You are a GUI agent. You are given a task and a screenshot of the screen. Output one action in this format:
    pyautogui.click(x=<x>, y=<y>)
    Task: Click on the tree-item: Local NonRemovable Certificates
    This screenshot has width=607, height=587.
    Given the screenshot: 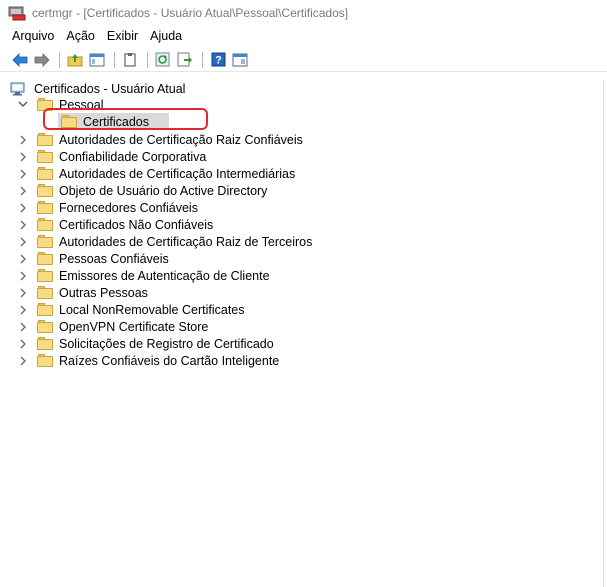 What is the action you would take?
    pyautogui.click(x=131, y=309)
    